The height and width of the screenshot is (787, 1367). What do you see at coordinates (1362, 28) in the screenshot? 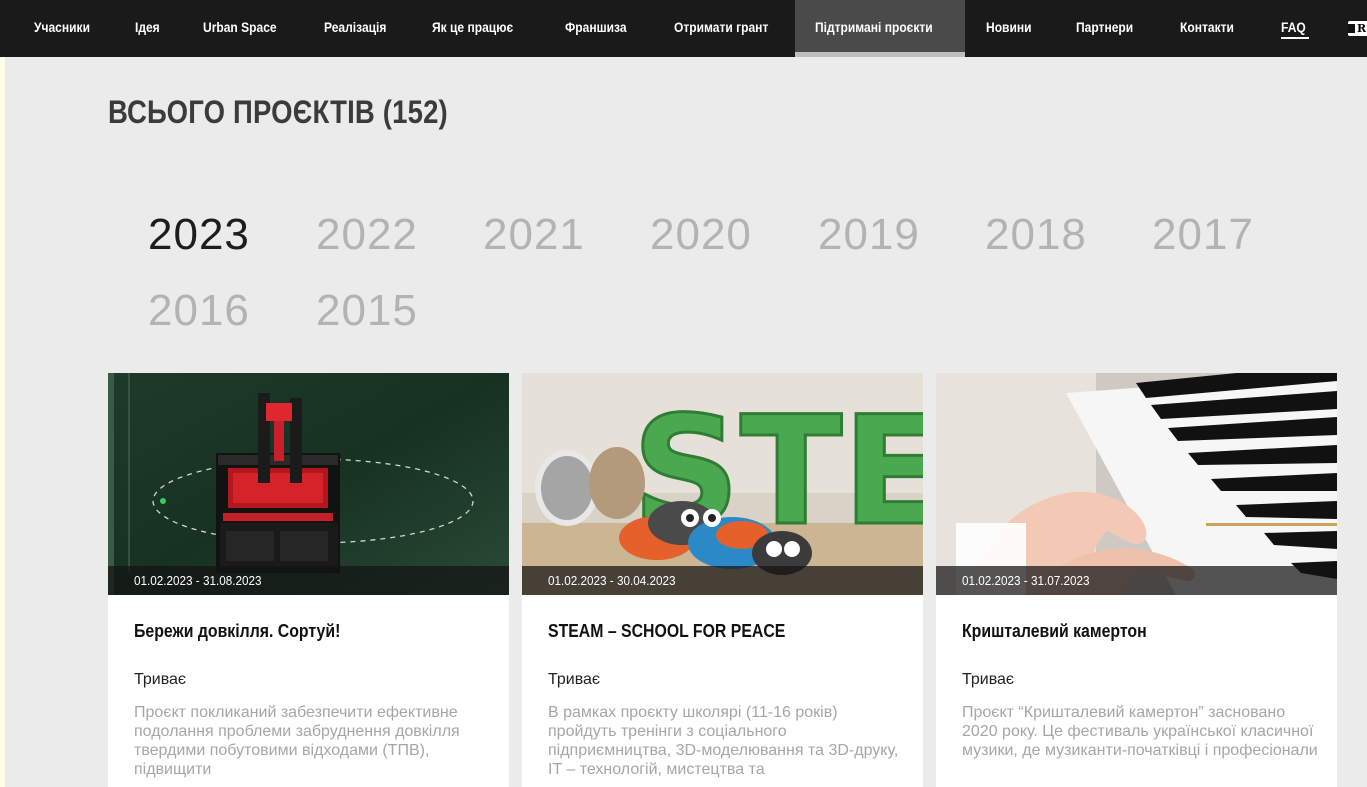
I see `language-letter: R` at bounding box center [1362, 28].